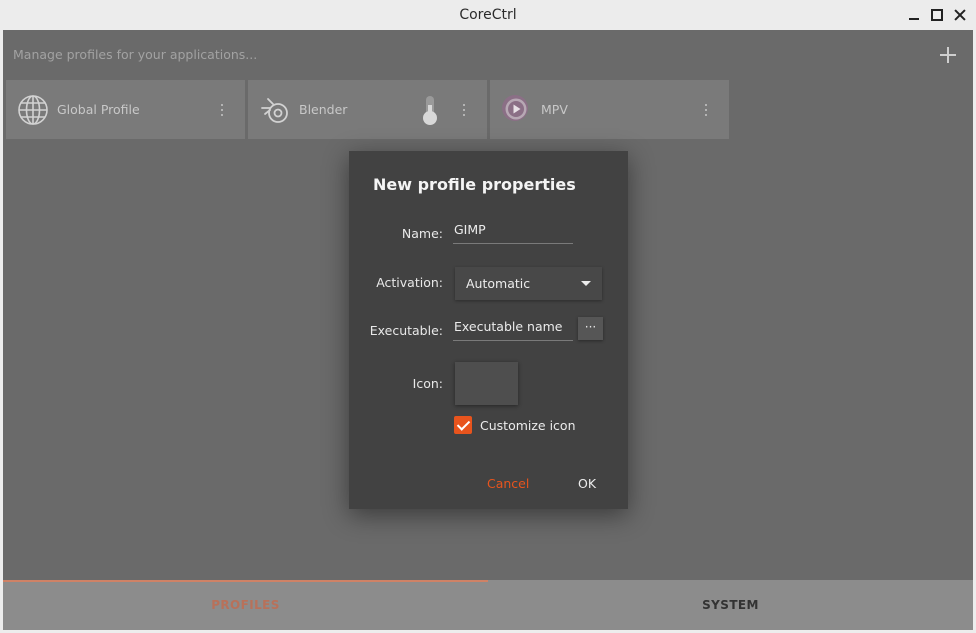 The height and width of the screenshot is (633, 976). I want to click on name-field: GIMP, so click(513, 233).